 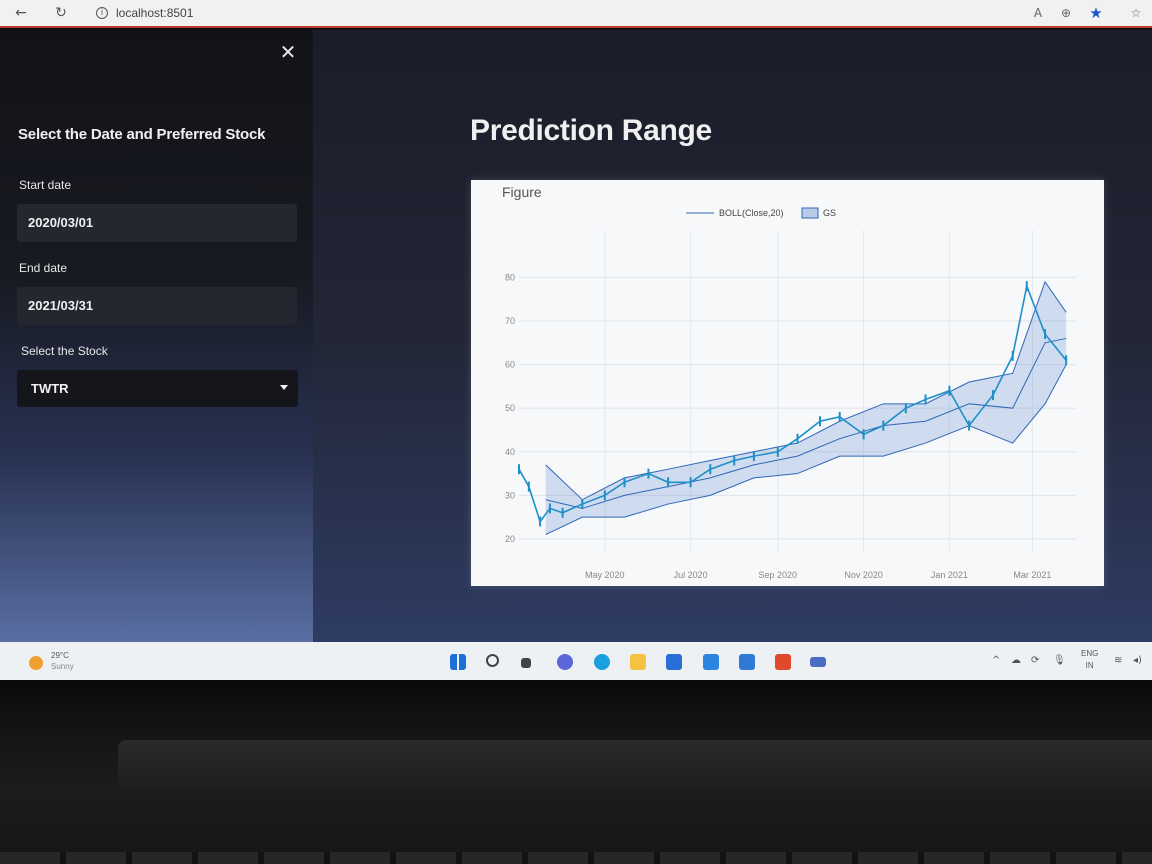 I want to click on sun-icon, so click(x=36, y=663).